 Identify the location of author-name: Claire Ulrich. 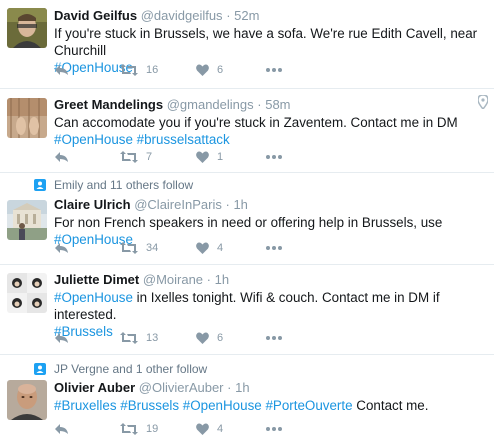
(92, 204).